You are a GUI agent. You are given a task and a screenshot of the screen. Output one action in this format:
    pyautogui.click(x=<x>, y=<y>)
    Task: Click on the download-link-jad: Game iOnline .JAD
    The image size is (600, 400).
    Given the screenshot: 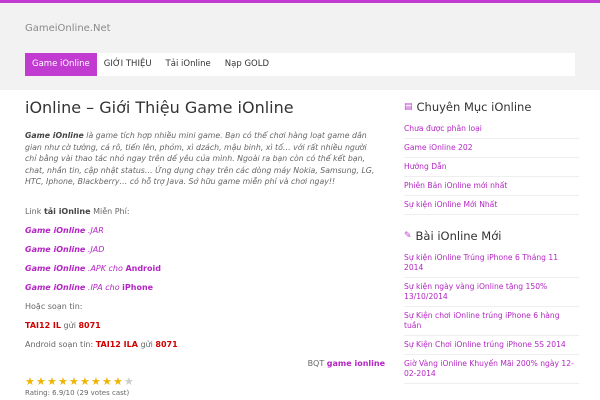 What is the action you would take?
    pyautogui.click(x=64, y=249)
    